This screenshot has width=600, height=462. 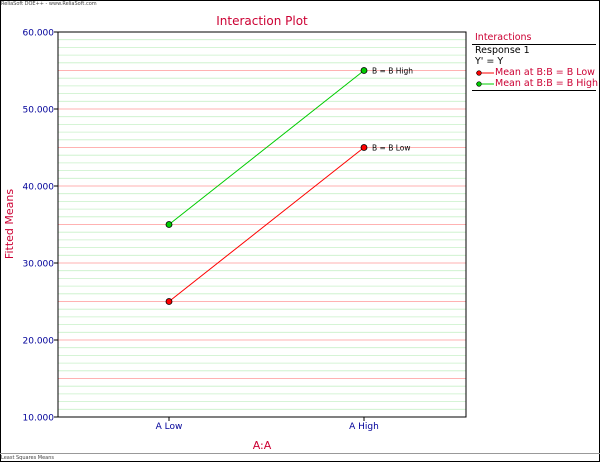 I want to click on legend-item: Mean at B:B = B Low, so click(x=534, y=72).